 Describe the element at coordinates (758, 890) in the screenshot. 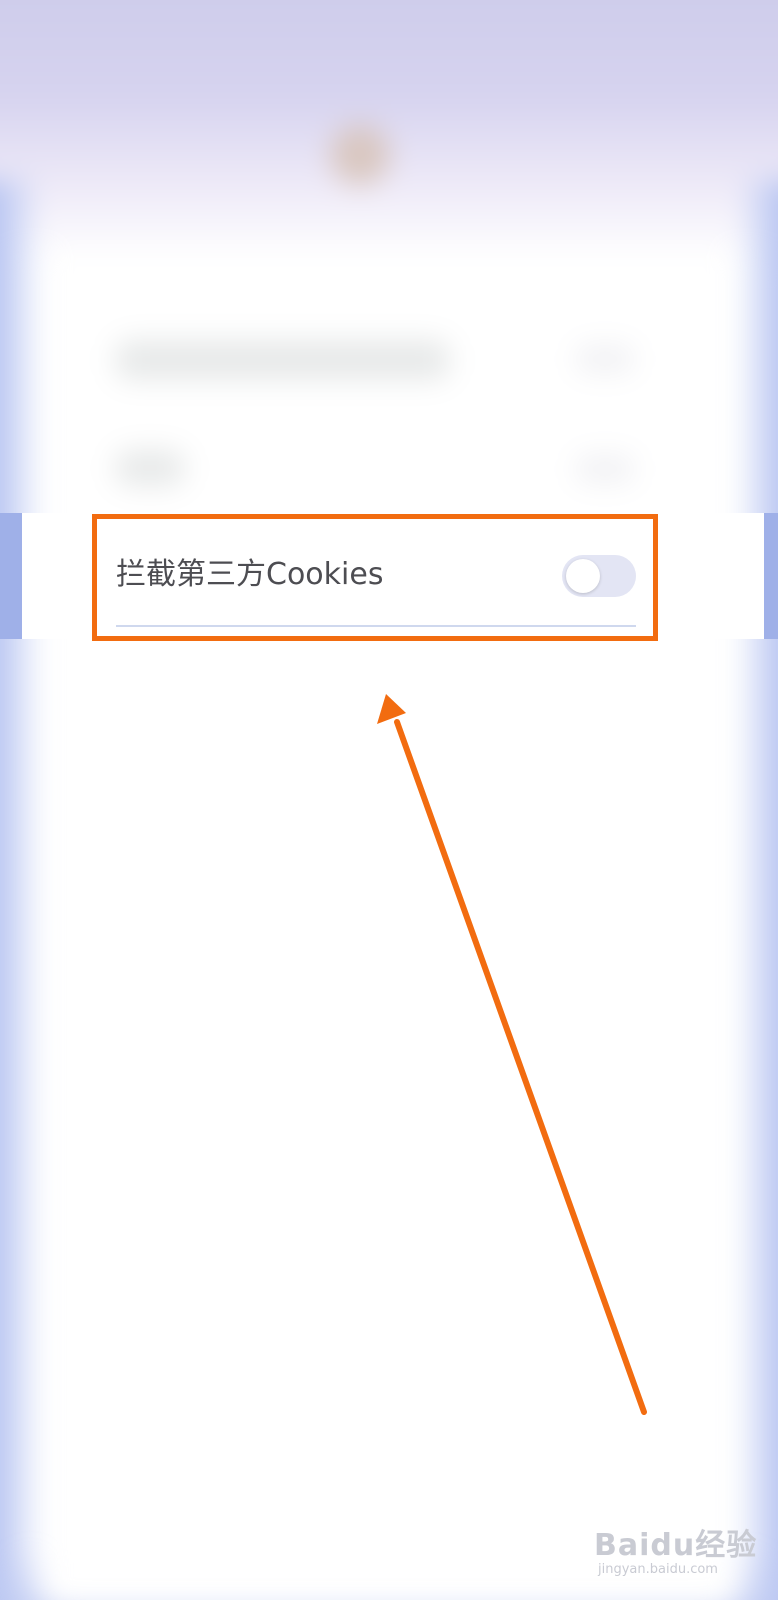

I see `right-edge-glow` at that location.